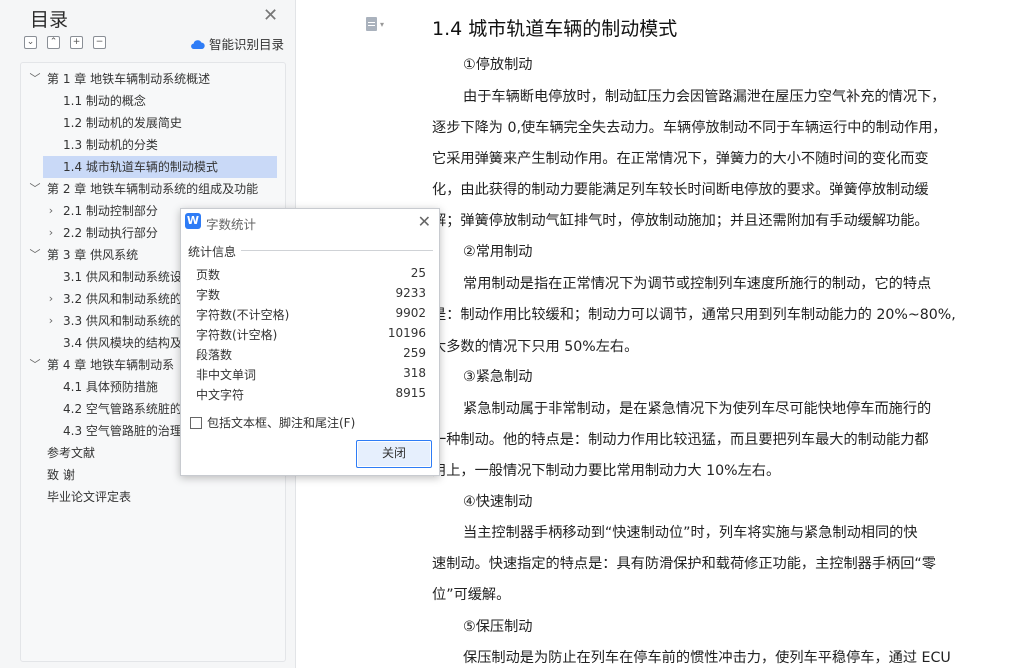 The height and width of the screenshot is (668, 1020). I want to click on expand-up-icon: ⌃, so click(53, 42).